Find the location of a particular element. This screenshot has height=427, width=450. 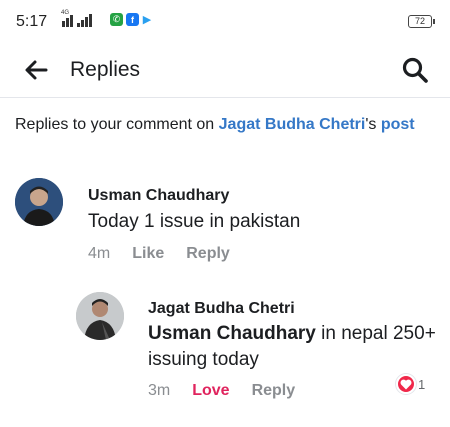

heart-icon is located at coordinates (406, 384).